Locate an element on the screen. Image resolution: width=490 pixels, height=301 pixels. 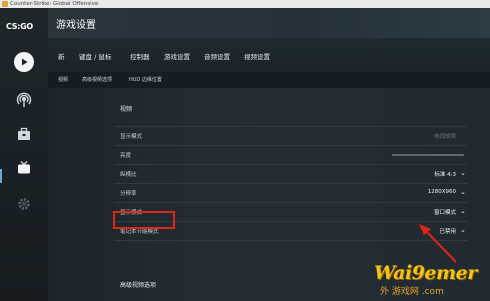
tab-audio-settings: 音频设置 is located at coordinates (217, 56).